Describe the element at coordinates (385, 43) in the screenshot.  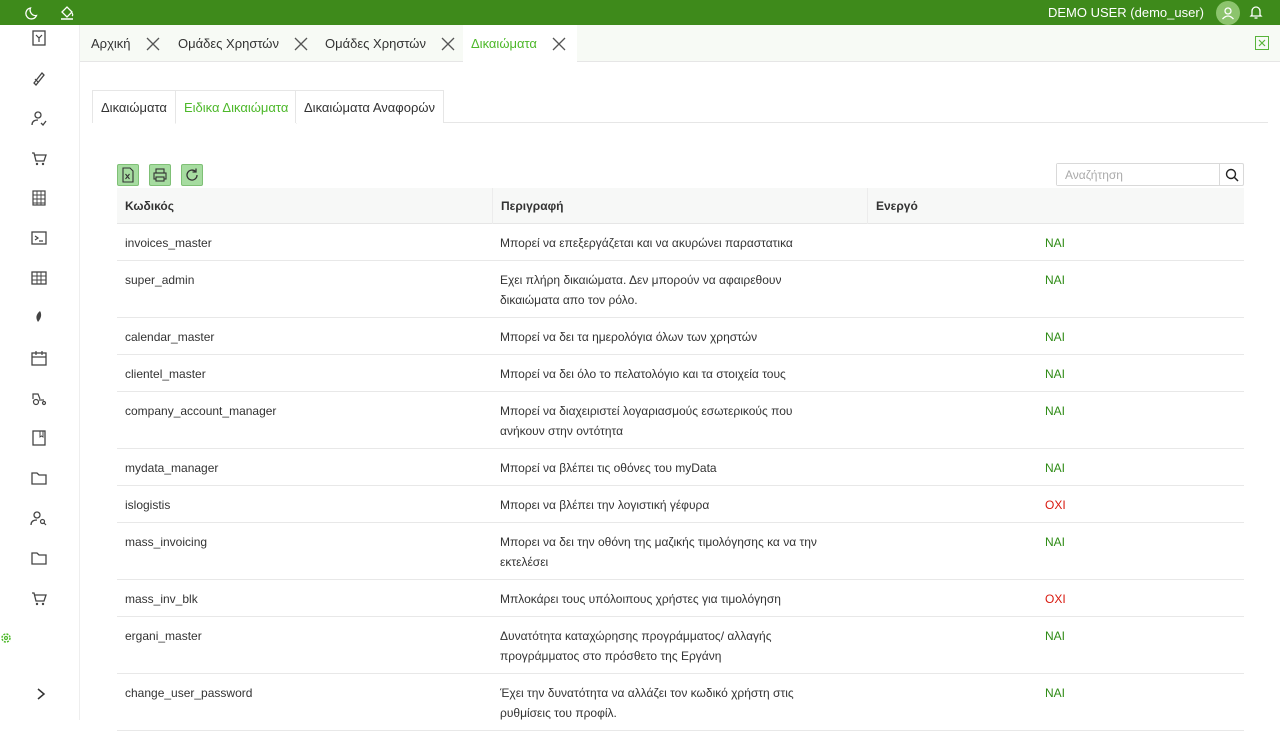
I see `tab-user-groups-2: Ομάδες Χρηστών` at that location.